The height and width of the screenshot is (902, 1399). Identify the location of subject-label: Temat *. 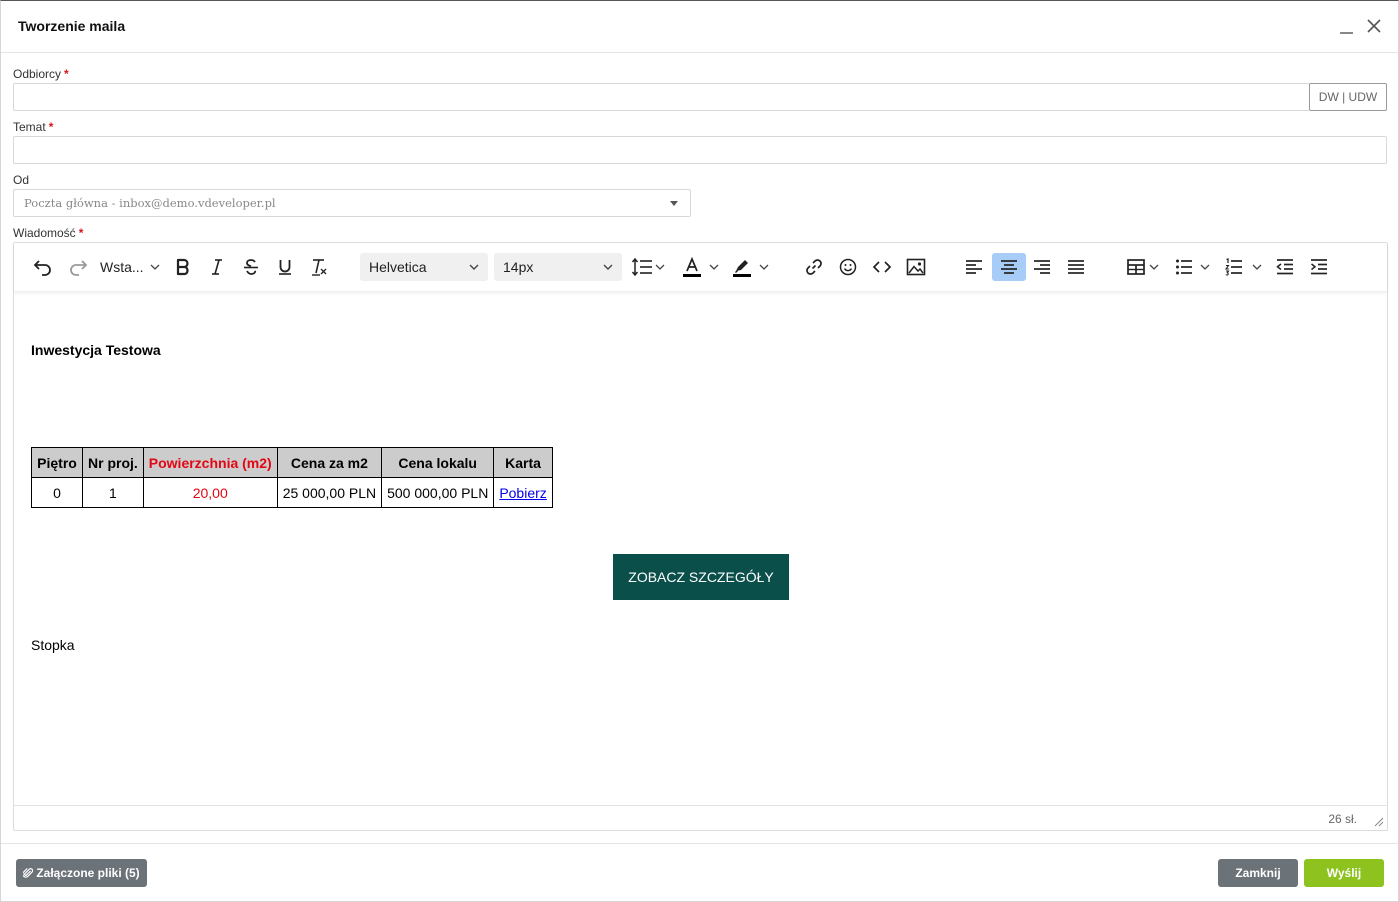
(33, 127).